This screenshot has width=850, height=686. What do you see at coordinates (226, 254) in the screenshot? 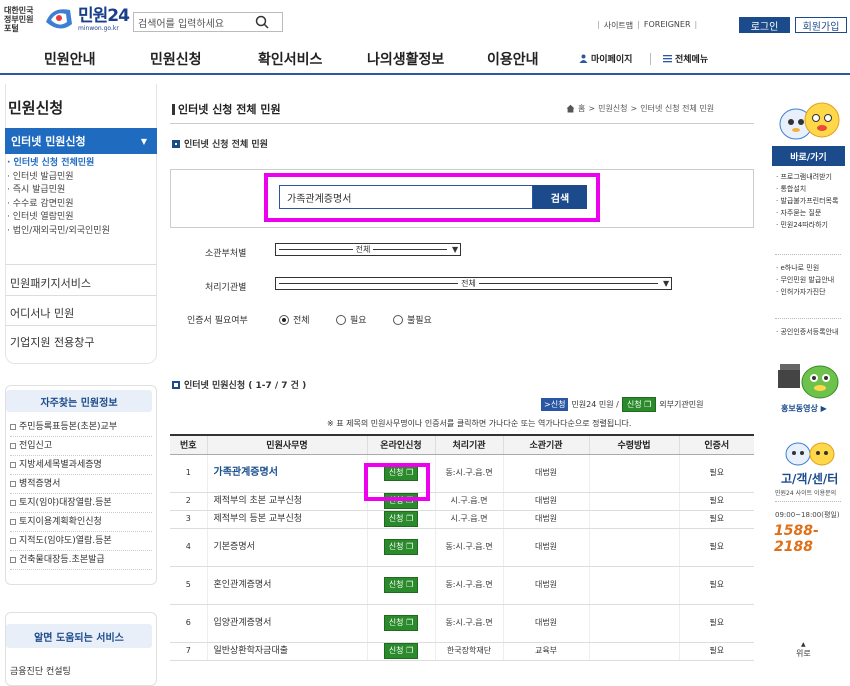
I see `dept-filter-label: 소관부처별` at bounding box center [226, 254].